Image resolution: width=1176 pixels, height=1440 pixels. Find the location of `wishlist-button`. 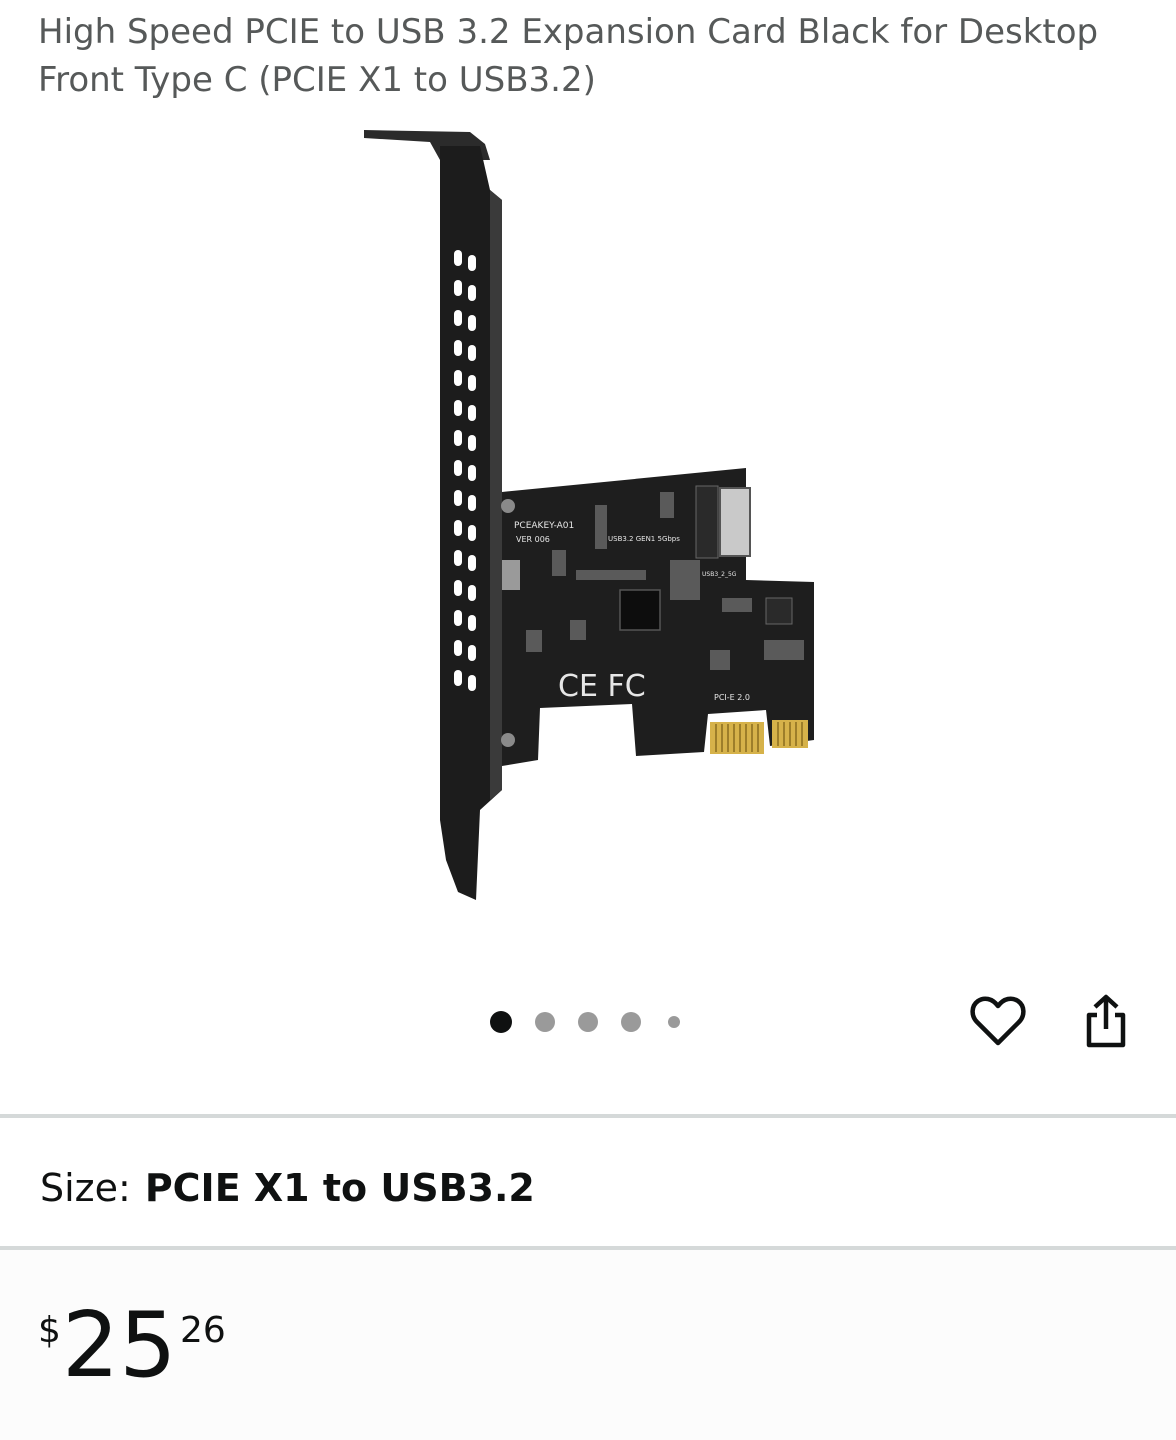

wishlist-button is located at coordinates (998, 1021).